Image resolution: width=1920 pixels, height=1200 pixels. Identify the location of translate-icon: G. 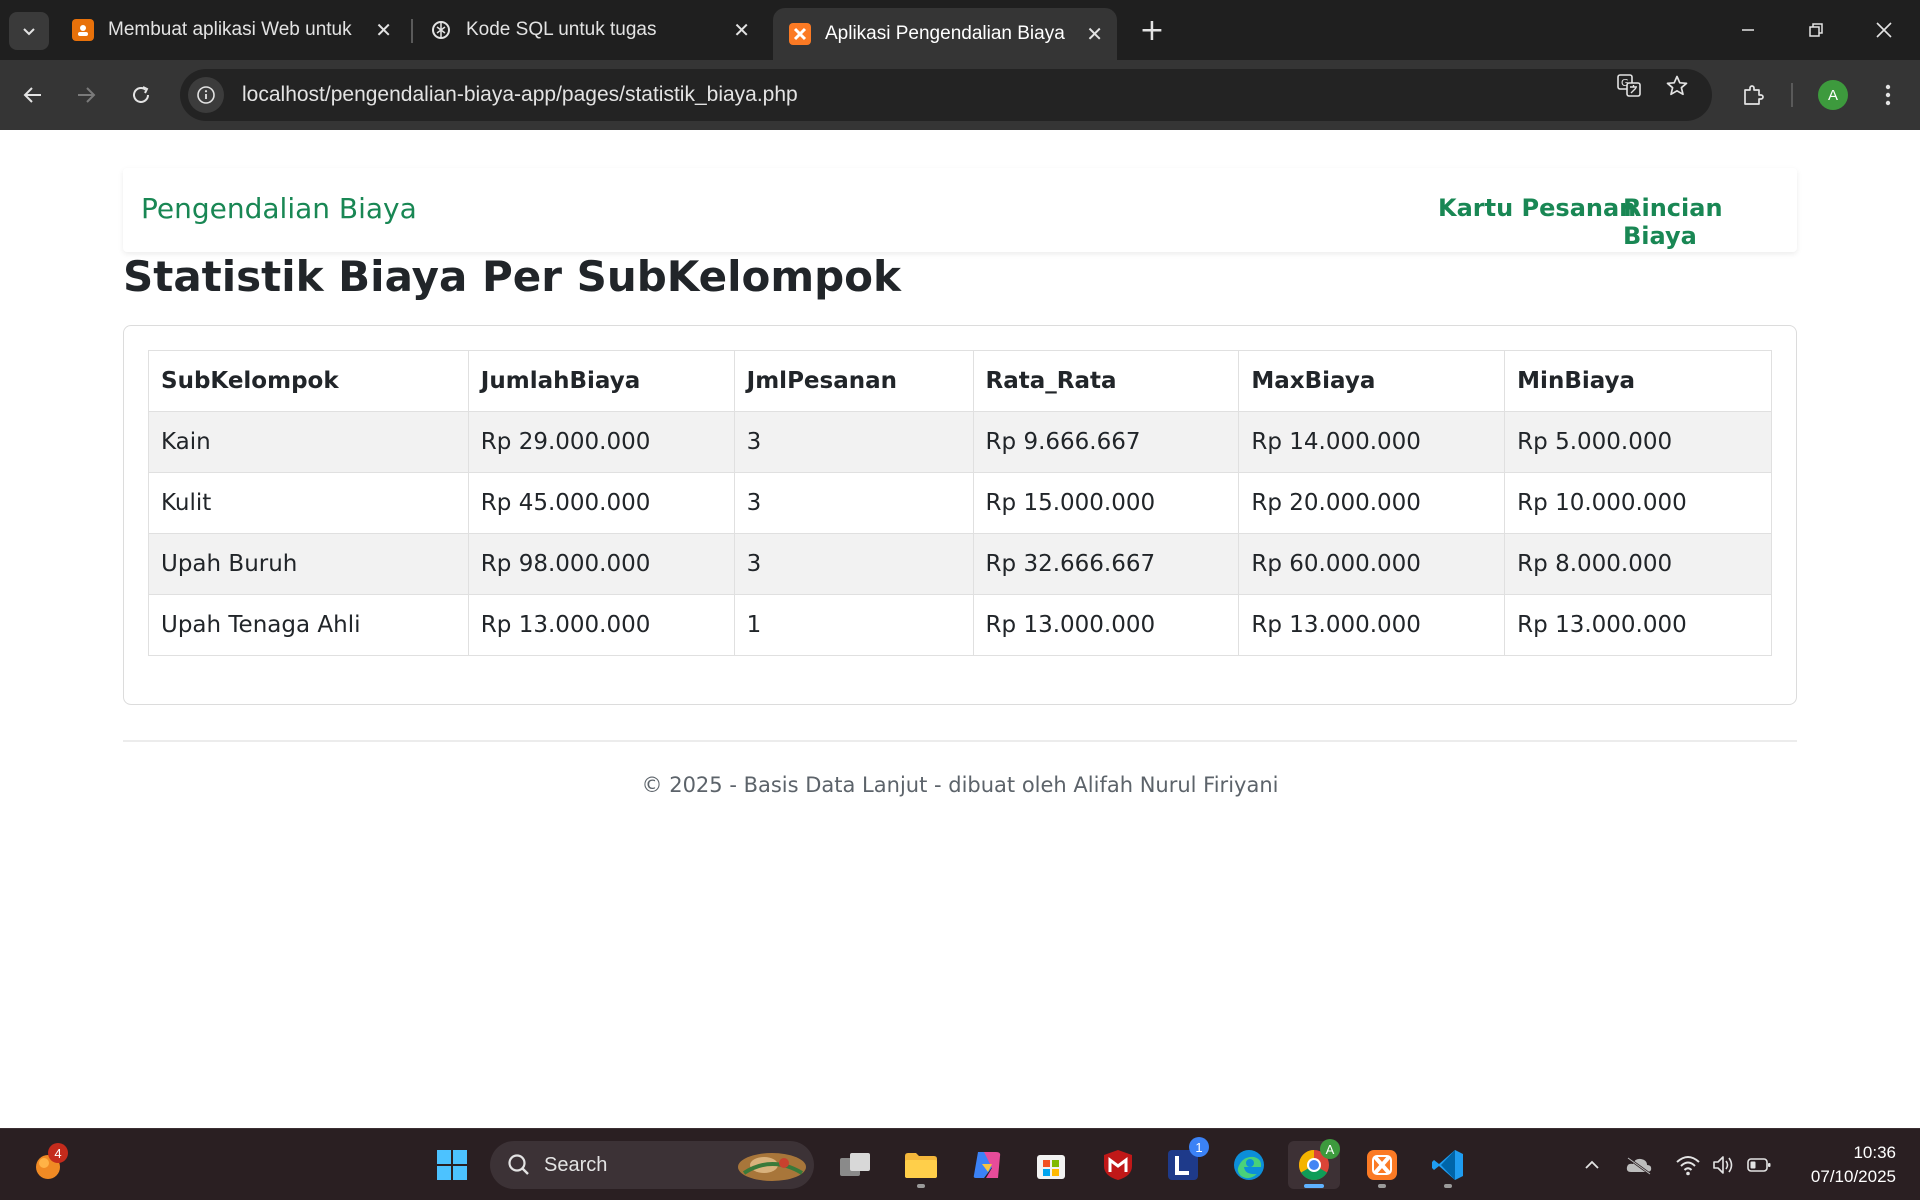
(1629, 86).